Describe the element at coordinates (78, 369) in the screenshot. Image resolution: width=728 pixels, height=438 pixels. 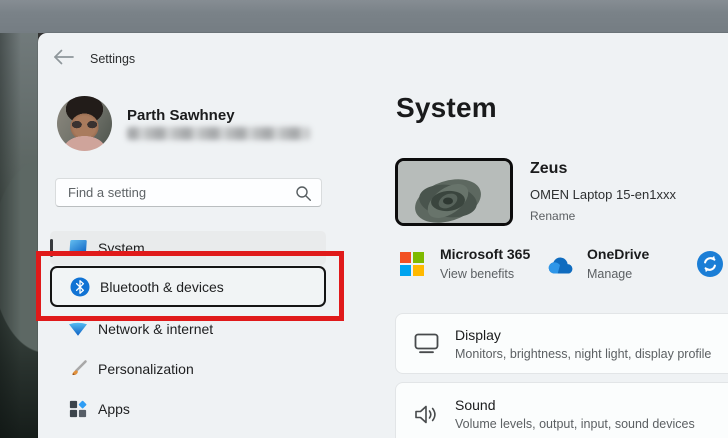
I see `paintbrush-icon` at that location.